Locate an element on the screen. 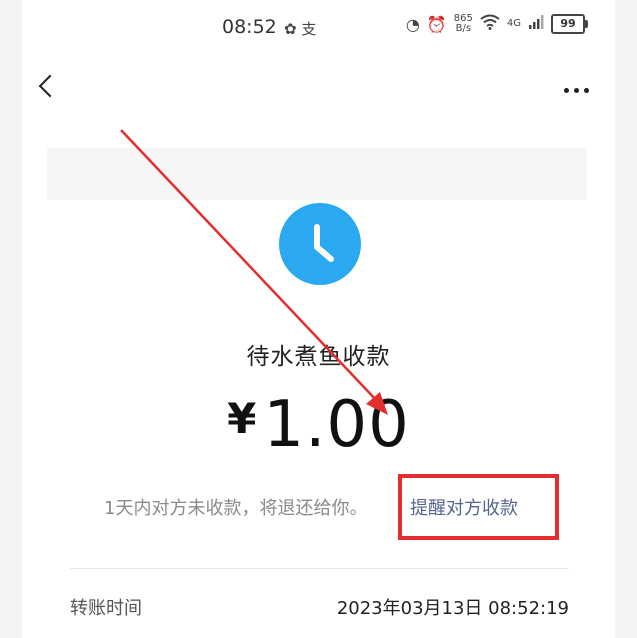  amount-value: 1.00 is located at coordinates (336, 425).